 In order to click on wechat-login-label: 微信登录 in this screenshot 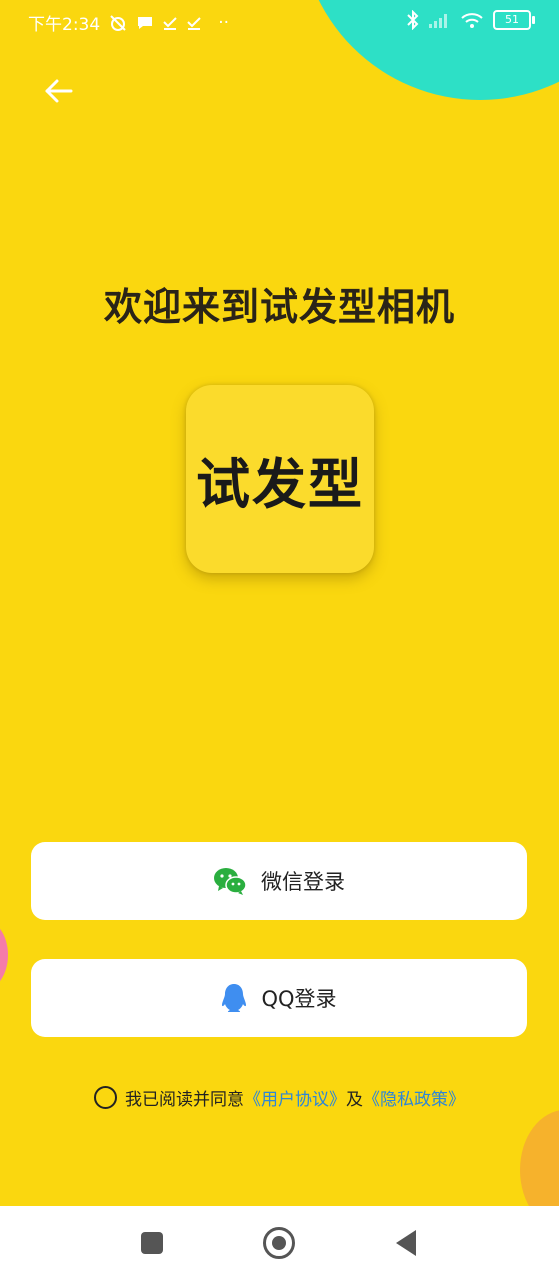, I will do `click(303, 882)`.